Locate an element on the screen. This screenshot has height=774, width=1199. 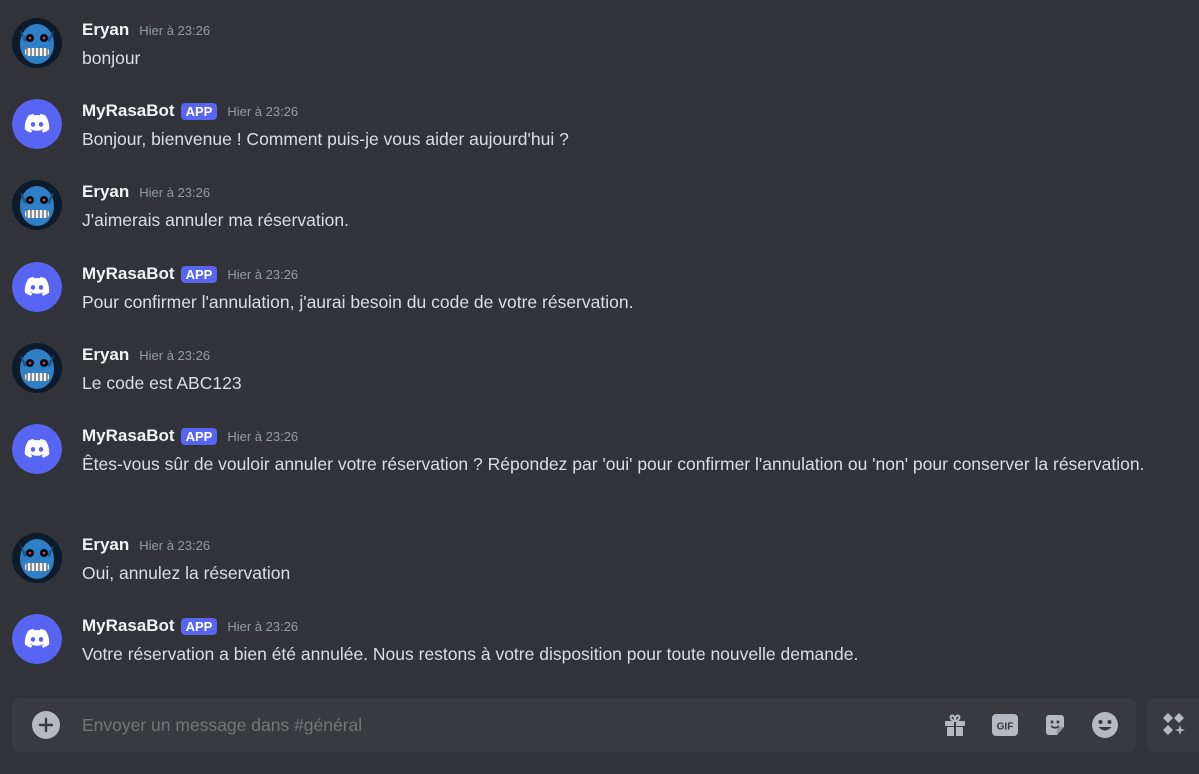
add-attachment-button is located at coordinates (46, 725).